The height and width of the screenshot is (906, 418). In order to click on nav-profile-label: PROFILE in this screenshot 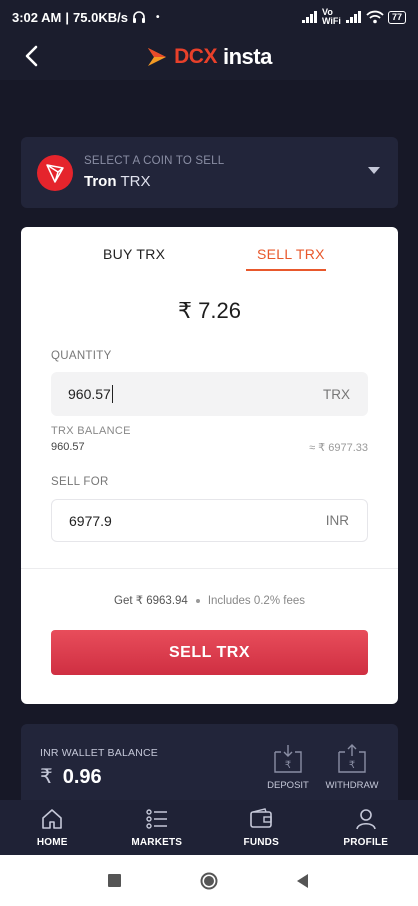, I will do `click(366, 842)`.